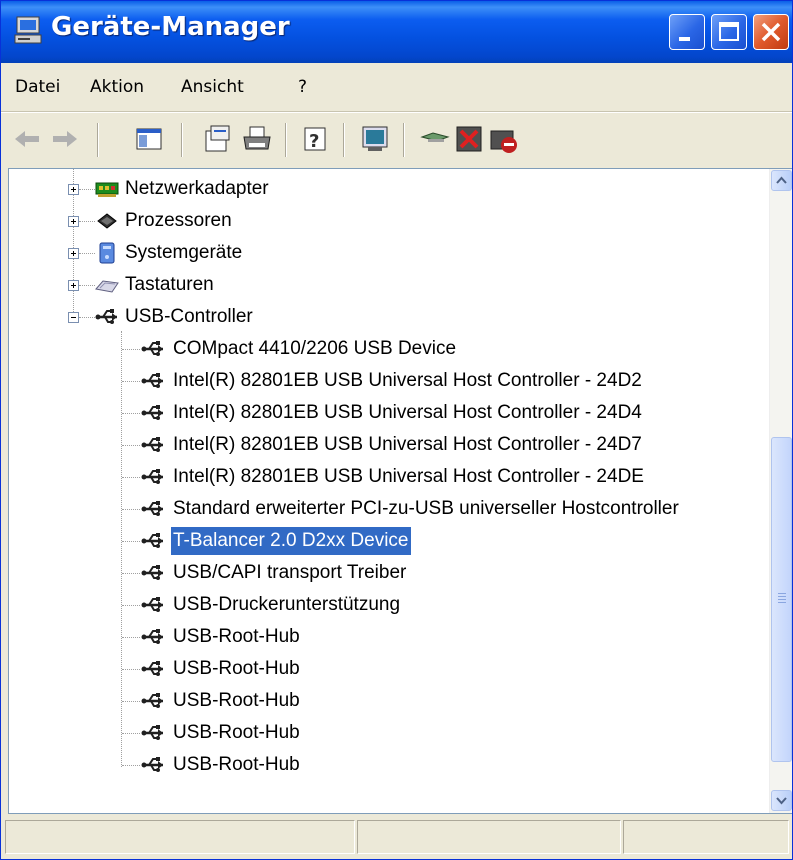 The image size is (793, 860). I want to click on close-icon, so click(771, 32).